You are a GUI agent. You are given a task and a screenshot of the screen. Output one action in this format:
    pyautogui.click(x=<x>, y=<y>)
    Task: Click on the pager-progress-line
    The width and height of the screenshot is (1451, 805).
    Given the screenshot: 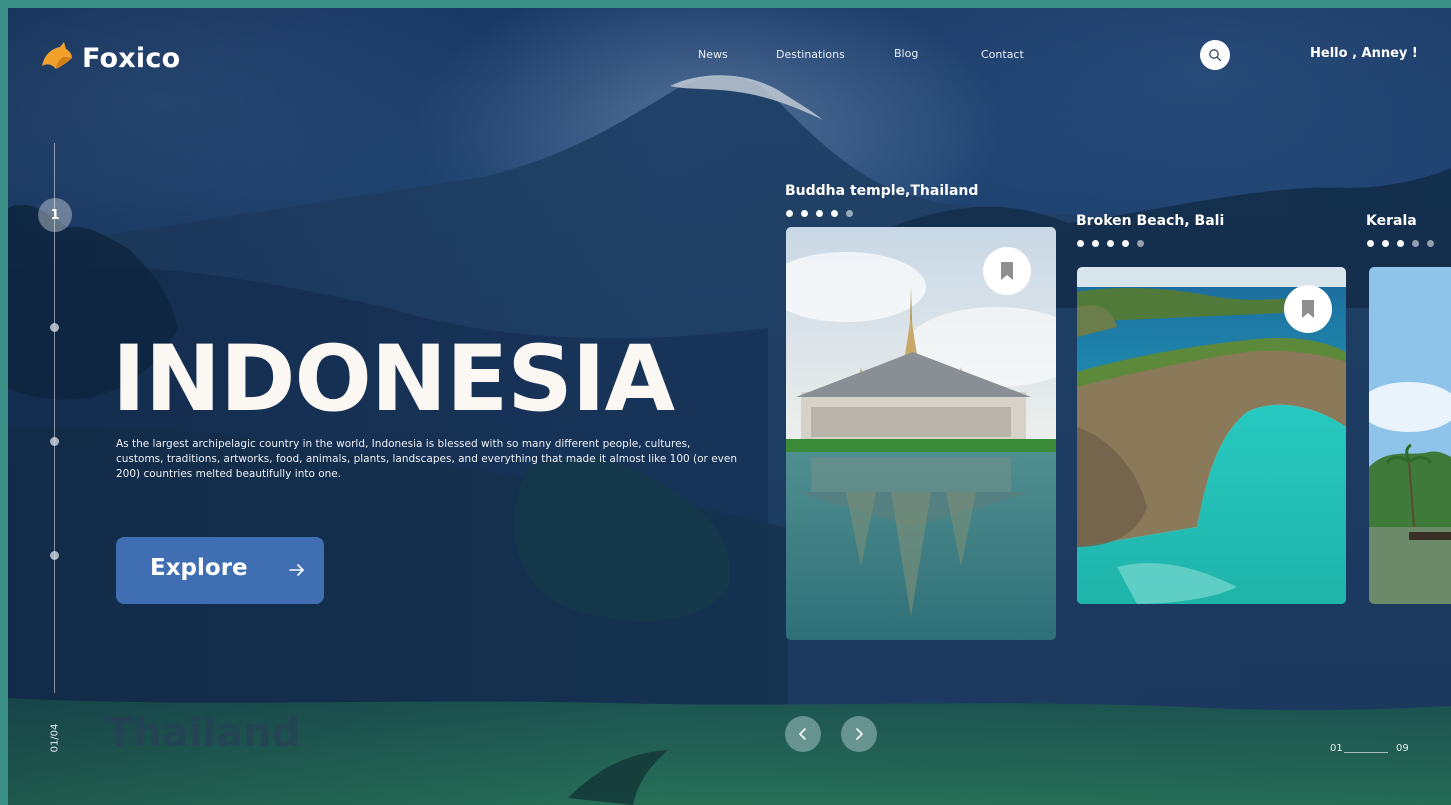 What is the action you would take?
    pyautogui.click(x=1366, y=752)
    